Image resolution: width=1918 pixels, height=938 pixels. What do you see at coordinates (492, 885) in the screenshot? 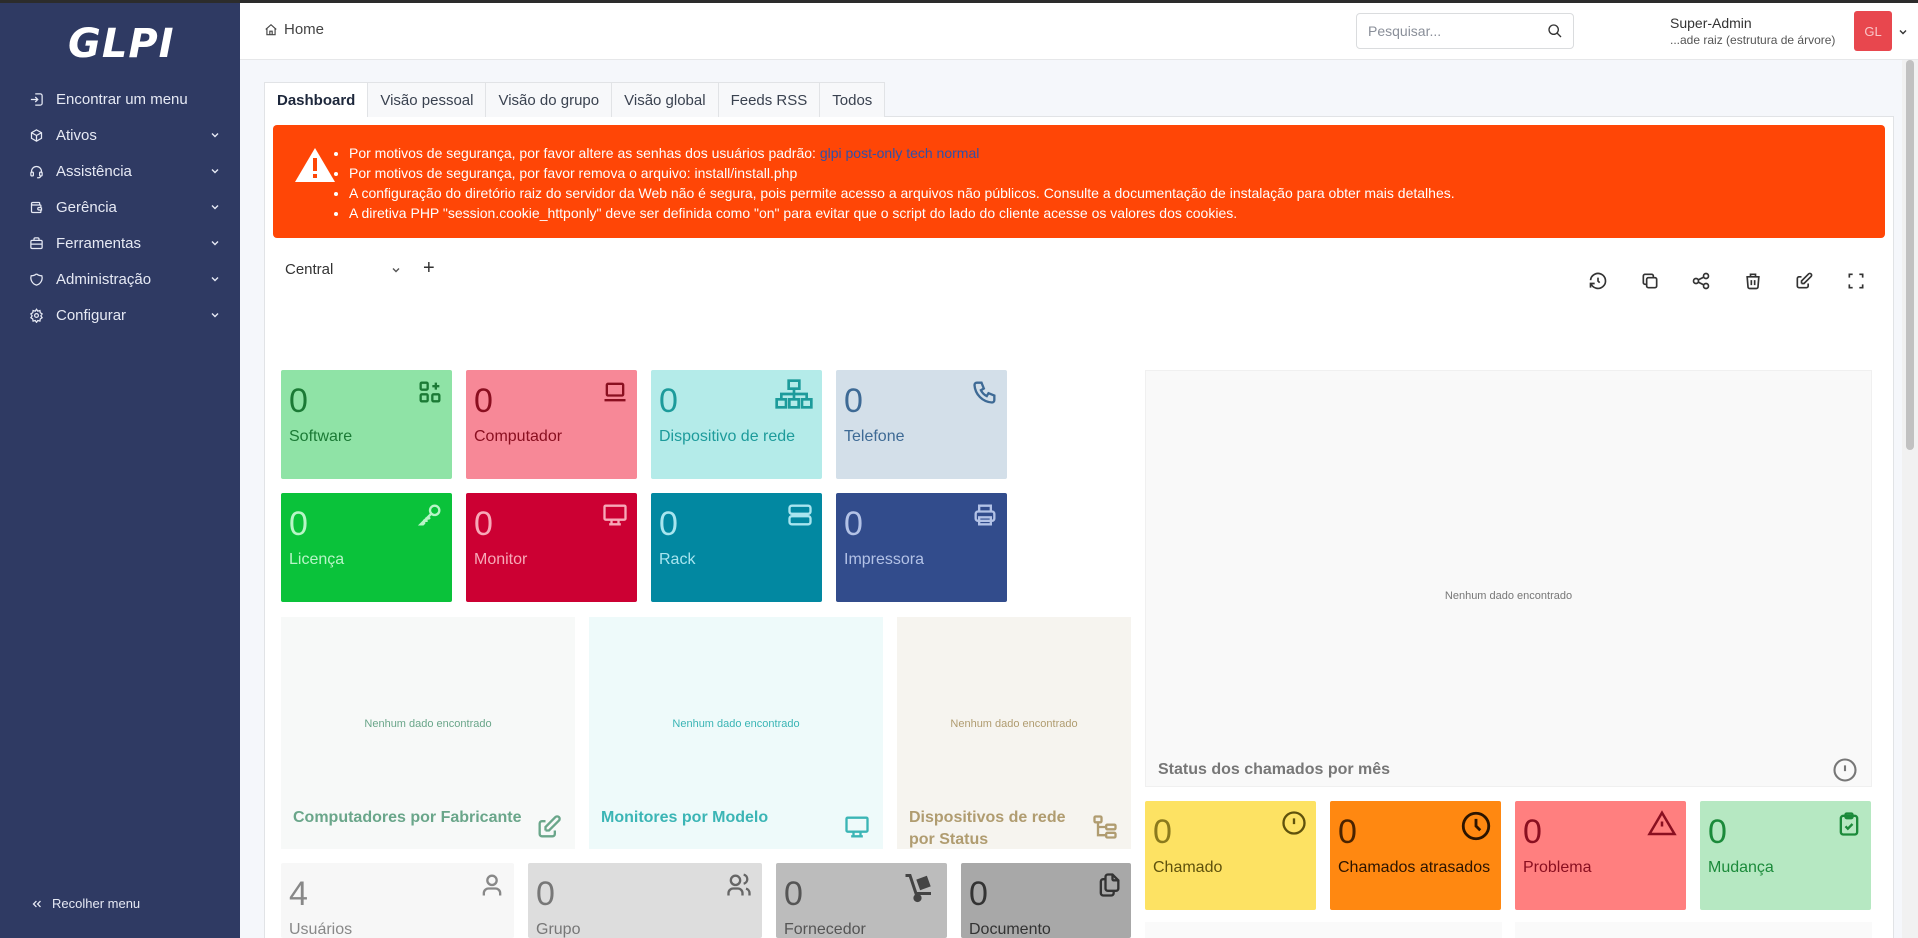
I see `user-icon` at bounding box center [492, 885].